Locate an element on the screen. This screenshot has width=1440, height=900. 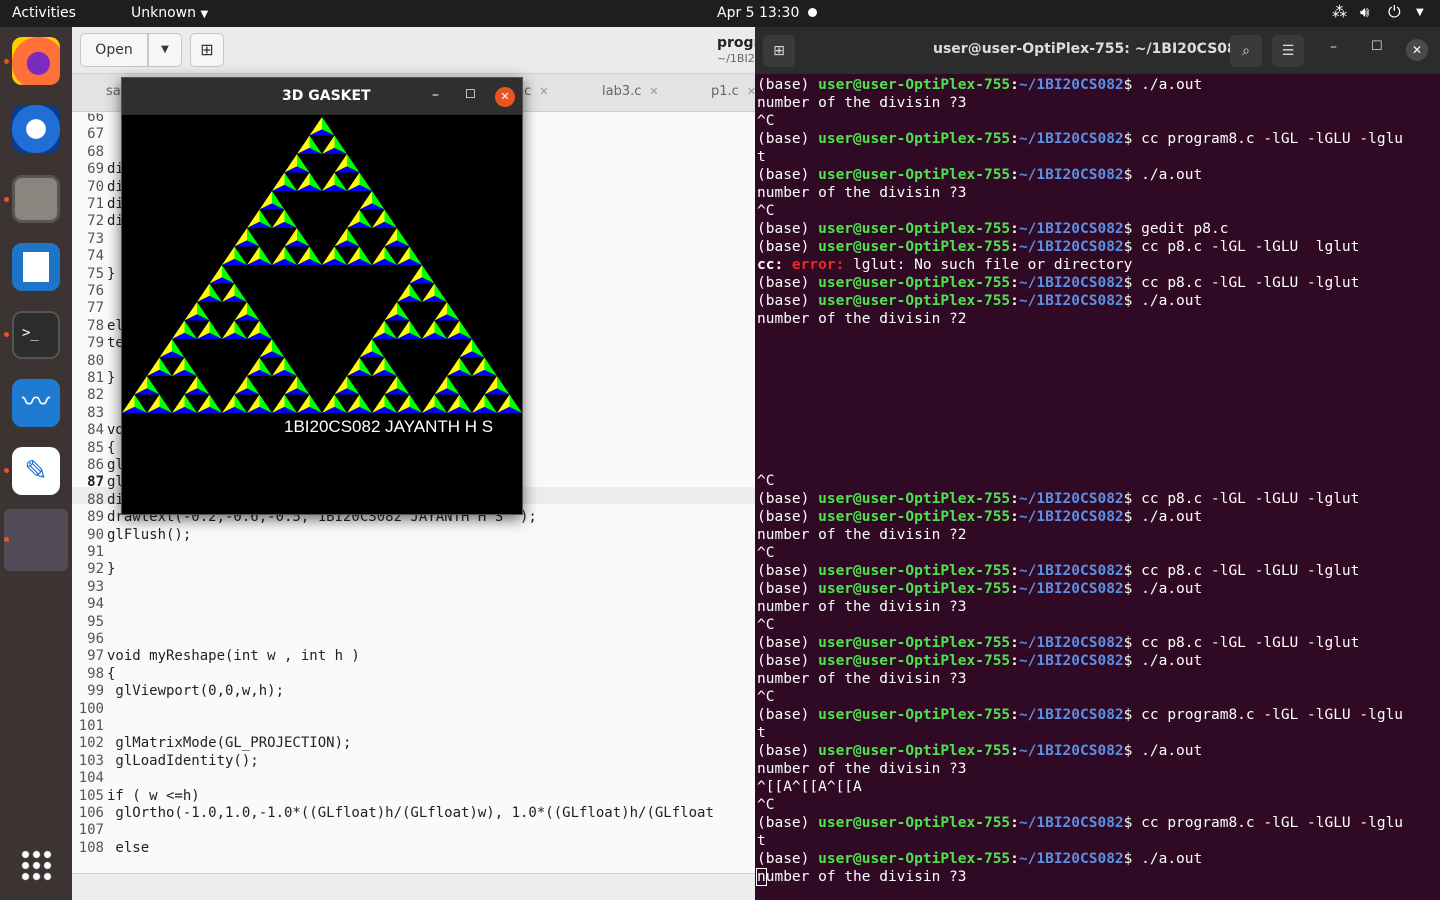
line-number: 96 is located at coordinates (95, 639).